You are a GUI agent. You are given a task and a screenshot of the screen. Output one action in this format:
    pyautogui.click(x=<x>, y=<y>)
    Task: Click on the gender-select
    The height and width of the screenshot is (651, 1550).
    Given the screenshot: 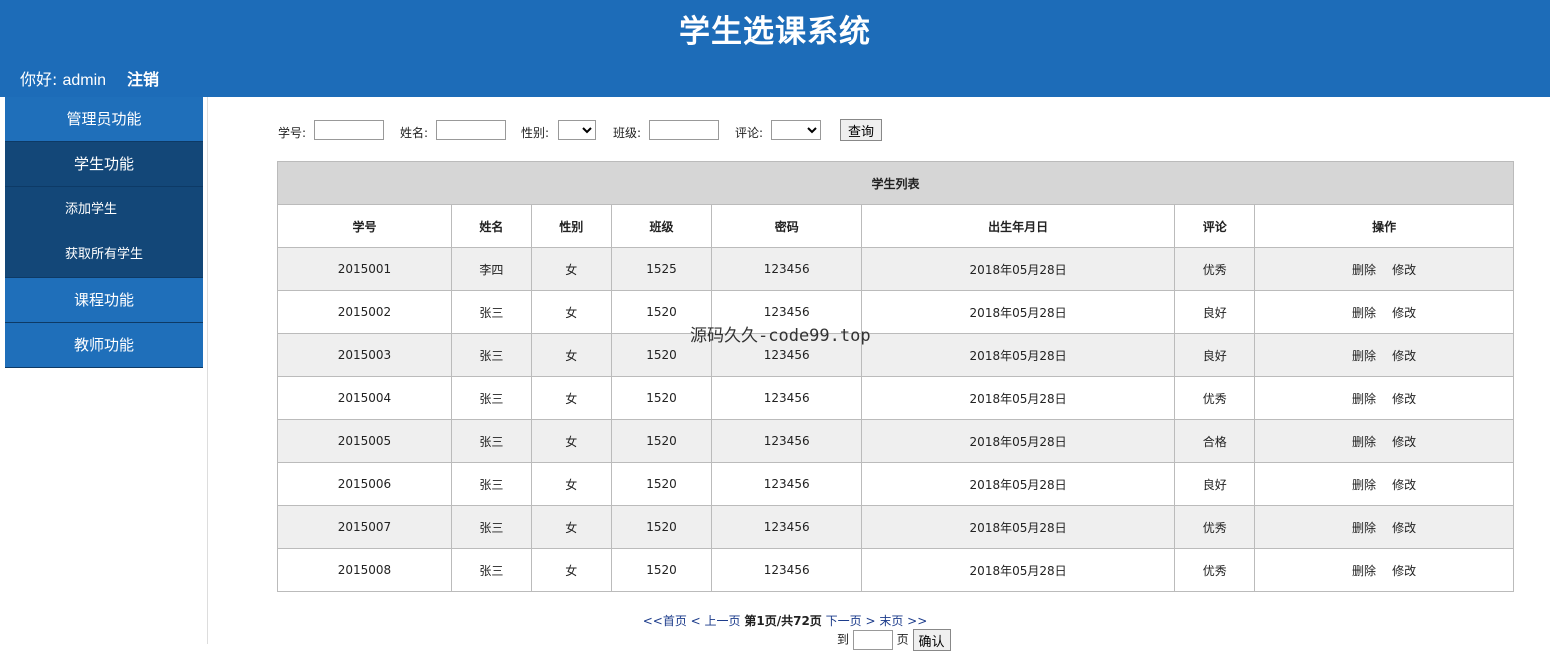 What is the action you would take?
    pyautogui.click(x=577, y=130)
    